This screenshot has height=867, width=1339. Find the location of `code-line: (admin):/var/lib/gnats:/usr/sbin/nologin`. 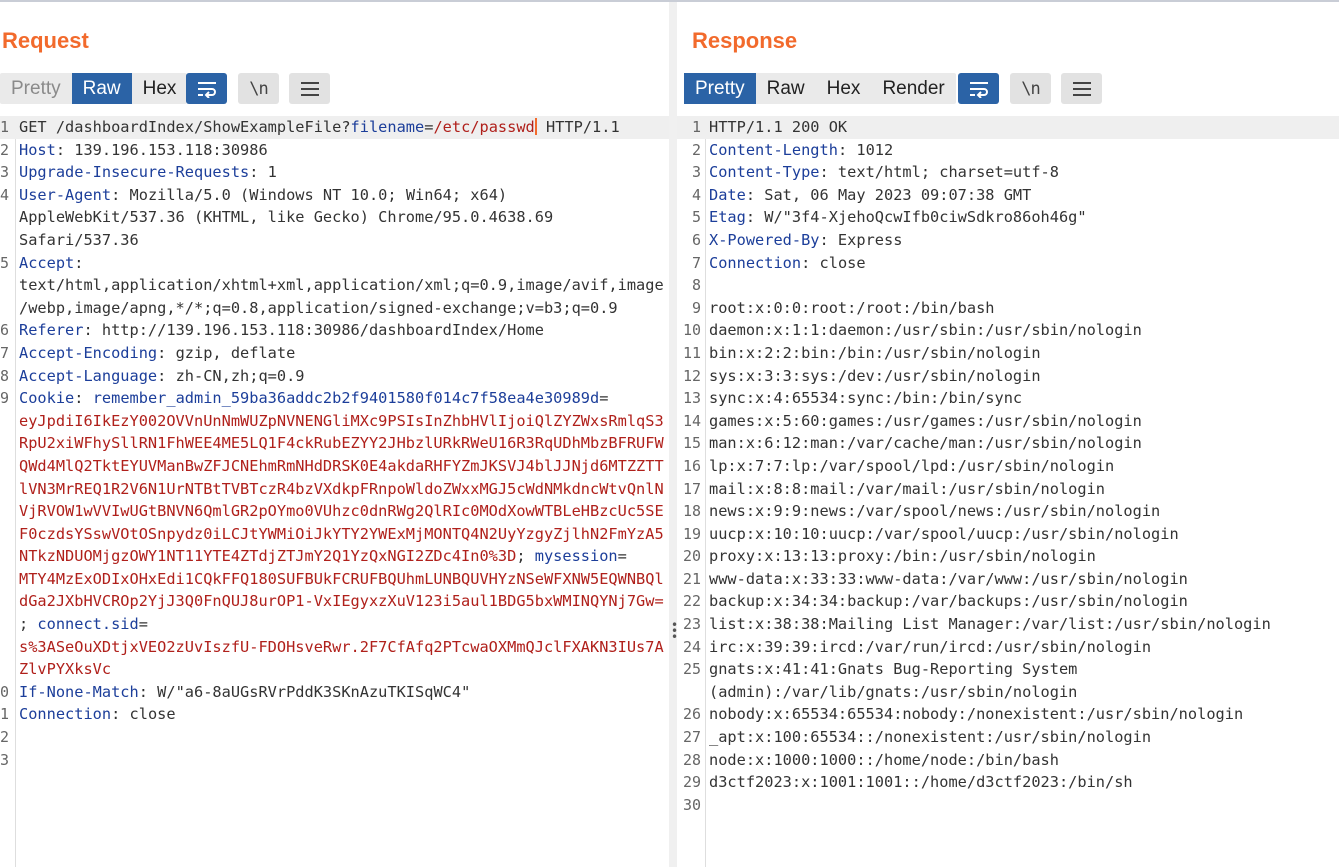

code-line: (admin):/var/lib/gnats:/usr/sbin/nologin is located at coordinates (1008, 692).